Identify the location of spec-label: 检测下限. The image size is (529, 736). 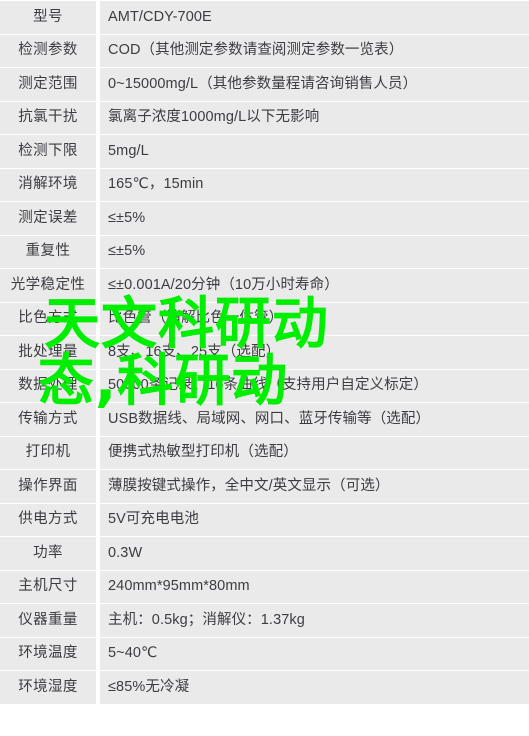
(48, 151).